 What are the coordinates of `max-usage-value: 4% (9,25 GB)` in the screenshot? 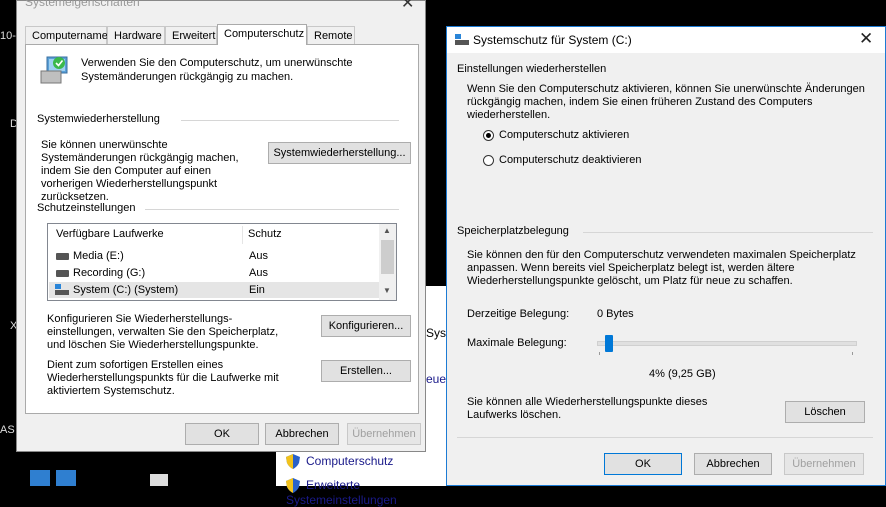 It's located at (682, 374).